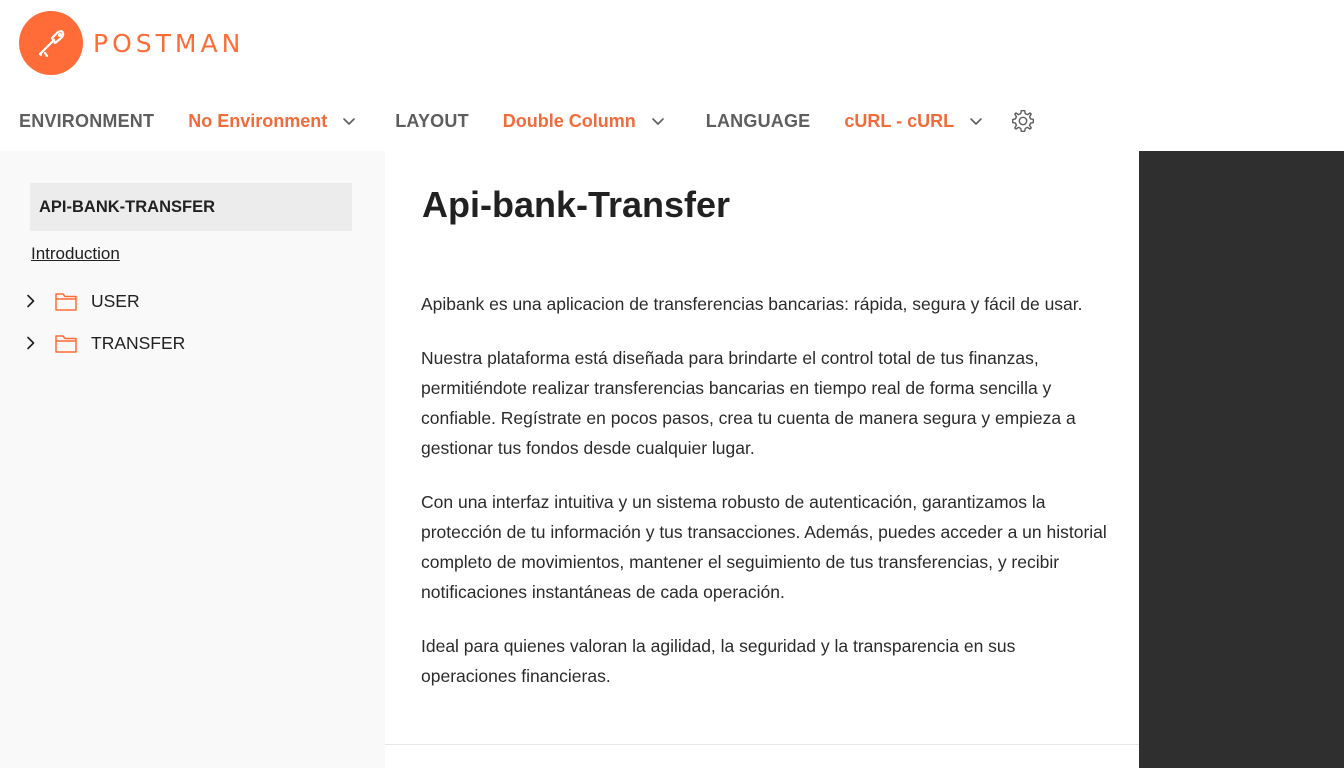 This screenshot has height=768, width=1344. I want to click on folder-label: TRANSFER, so click(138, 342).